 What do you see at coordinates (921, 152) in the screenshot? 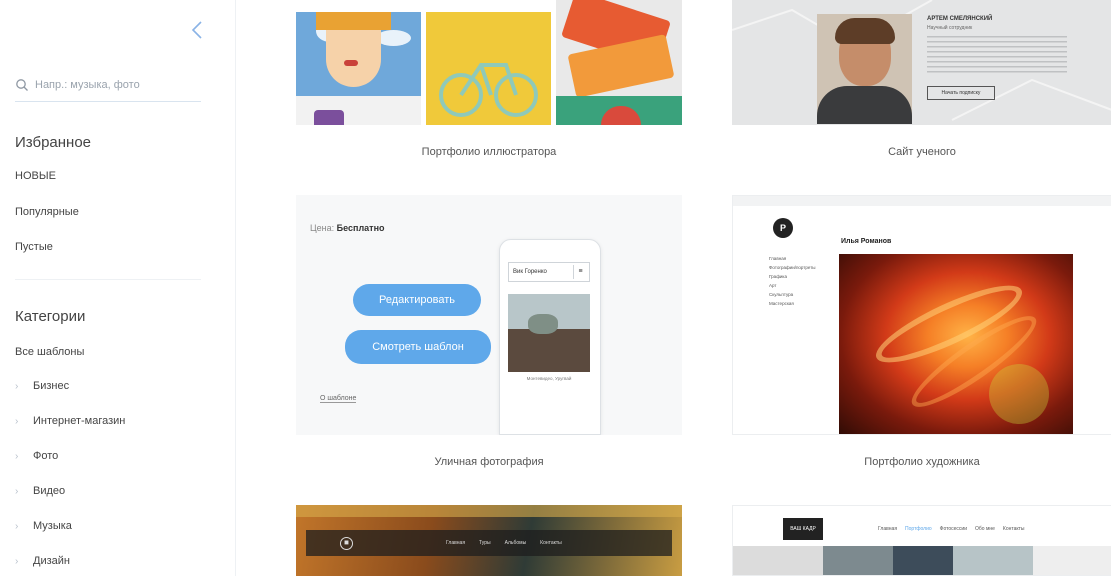
I see `template-name: Сайт ученого` at bounding box center [921, 152].